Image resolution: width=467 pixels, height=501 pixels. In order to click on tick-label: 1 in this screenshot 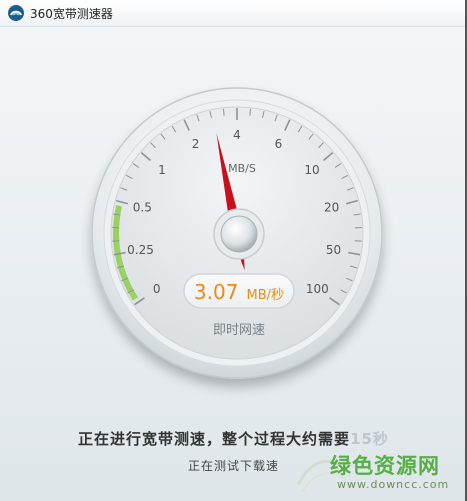, I will do `click(162, 170)`.